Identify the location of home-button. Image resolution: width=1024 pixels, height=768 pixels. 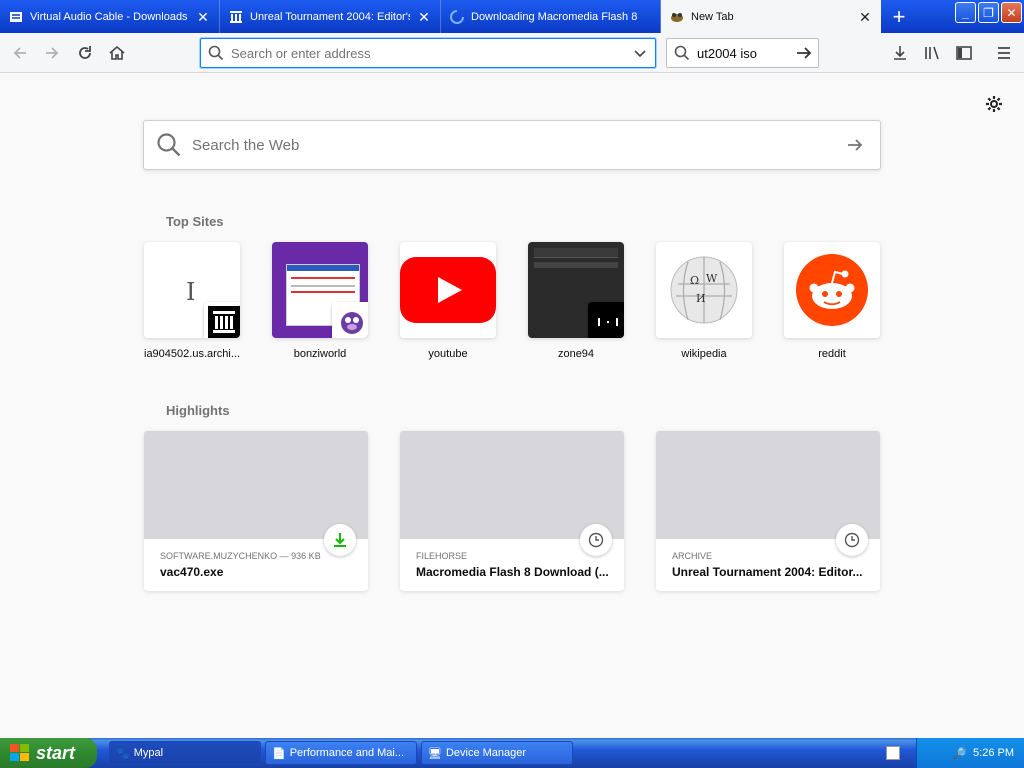
(117, 53).